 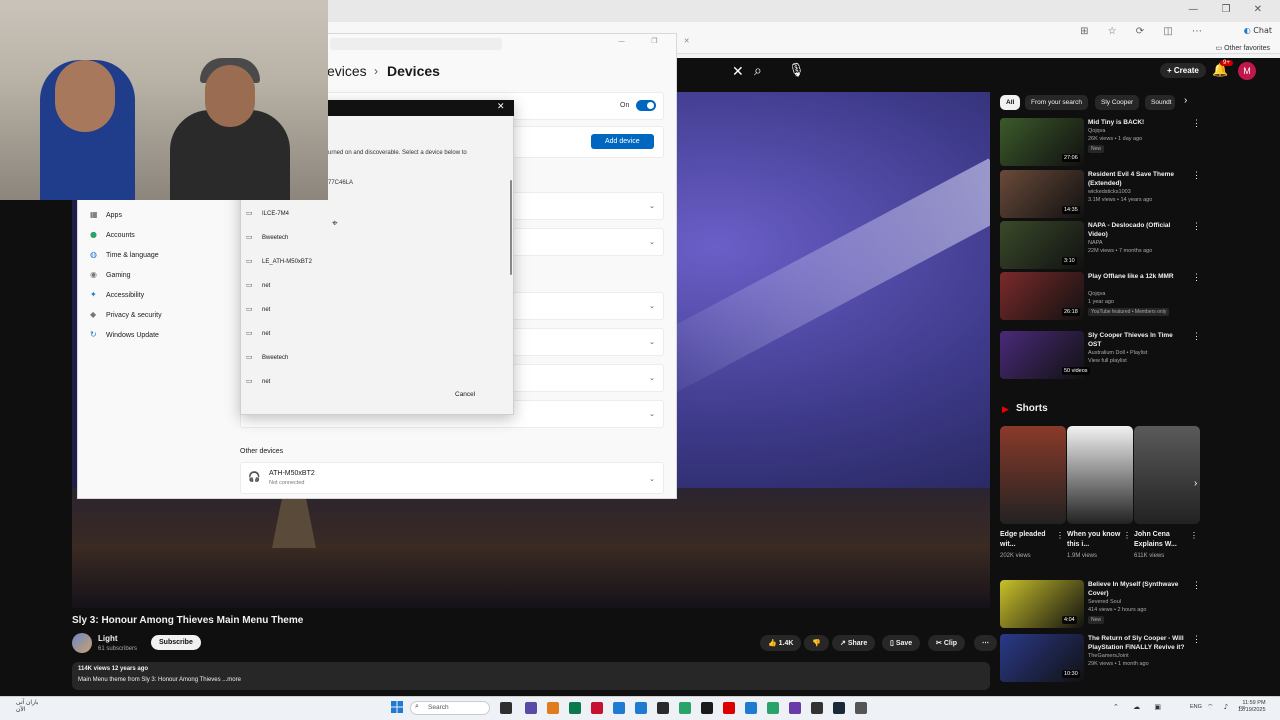 I want to click on share-button: ↗ Share, so click(x=854, y=643).